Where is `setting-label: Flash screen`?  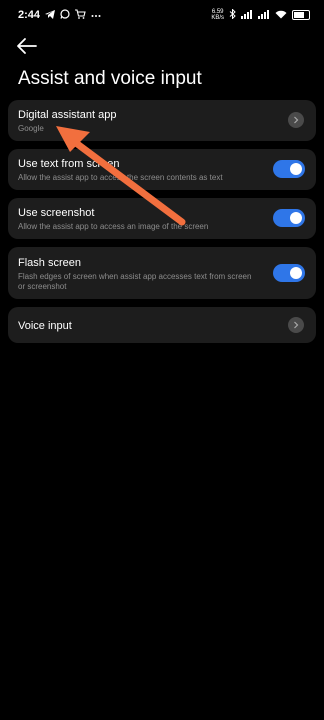 setting-label: Flash screen is located at coordinates (49, 263).